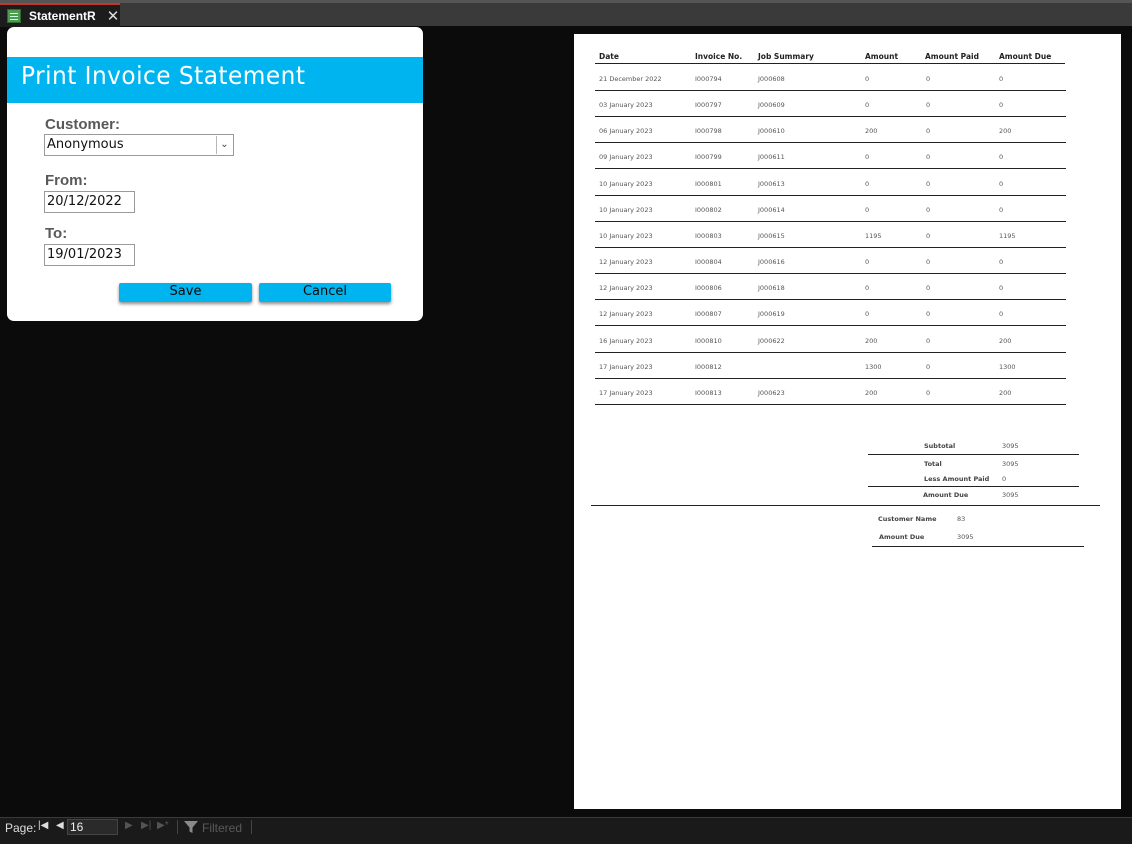 Image resolution: width=1132 pixels, height=844 pixels. I want to click on cell-job-summary: J000610, so click(771, 131).